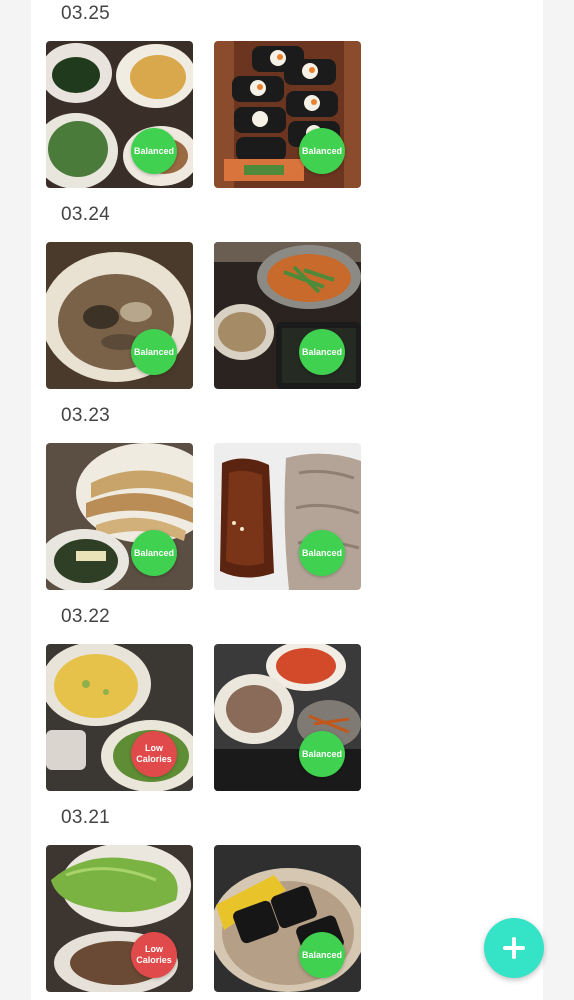 This screenshot has height=1000, width=574. I want to click on date-label: 03.22, so click(86, 616).